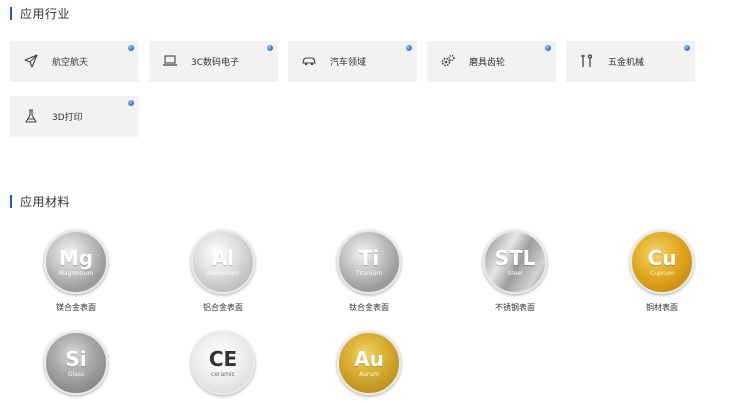  I want to click on industry-card-label: 3C数码电子, so click(215, 63).